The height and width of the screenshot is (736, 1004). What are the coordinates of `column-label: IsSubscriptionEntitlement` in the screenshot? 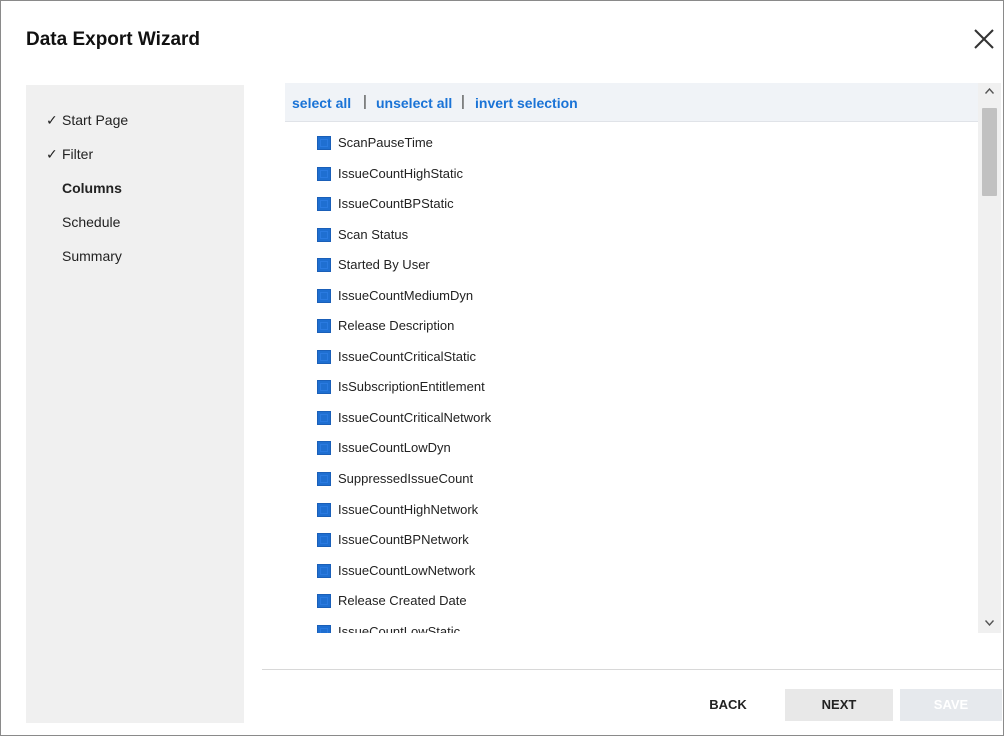 It's located at (411, 386).